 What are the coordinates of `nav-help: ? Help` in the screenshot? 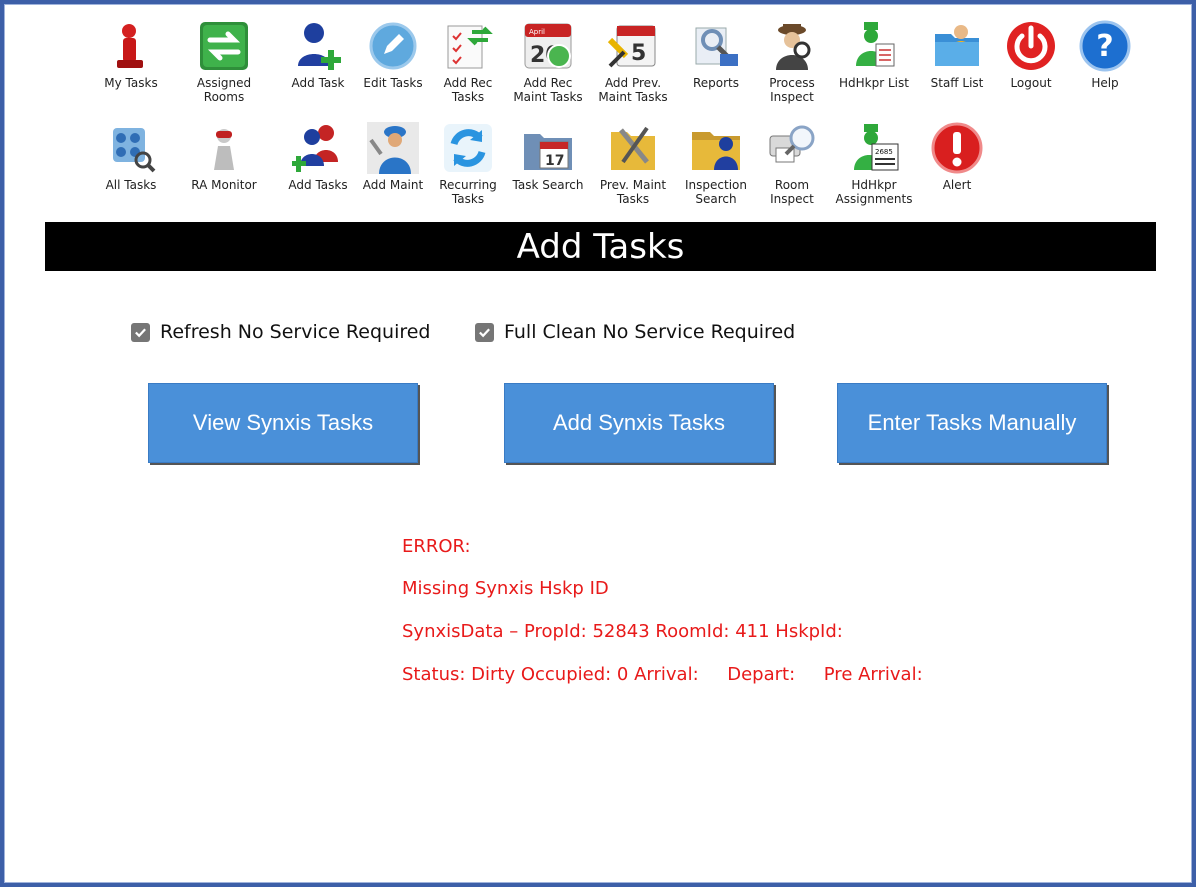 It's located at (1105, 68).